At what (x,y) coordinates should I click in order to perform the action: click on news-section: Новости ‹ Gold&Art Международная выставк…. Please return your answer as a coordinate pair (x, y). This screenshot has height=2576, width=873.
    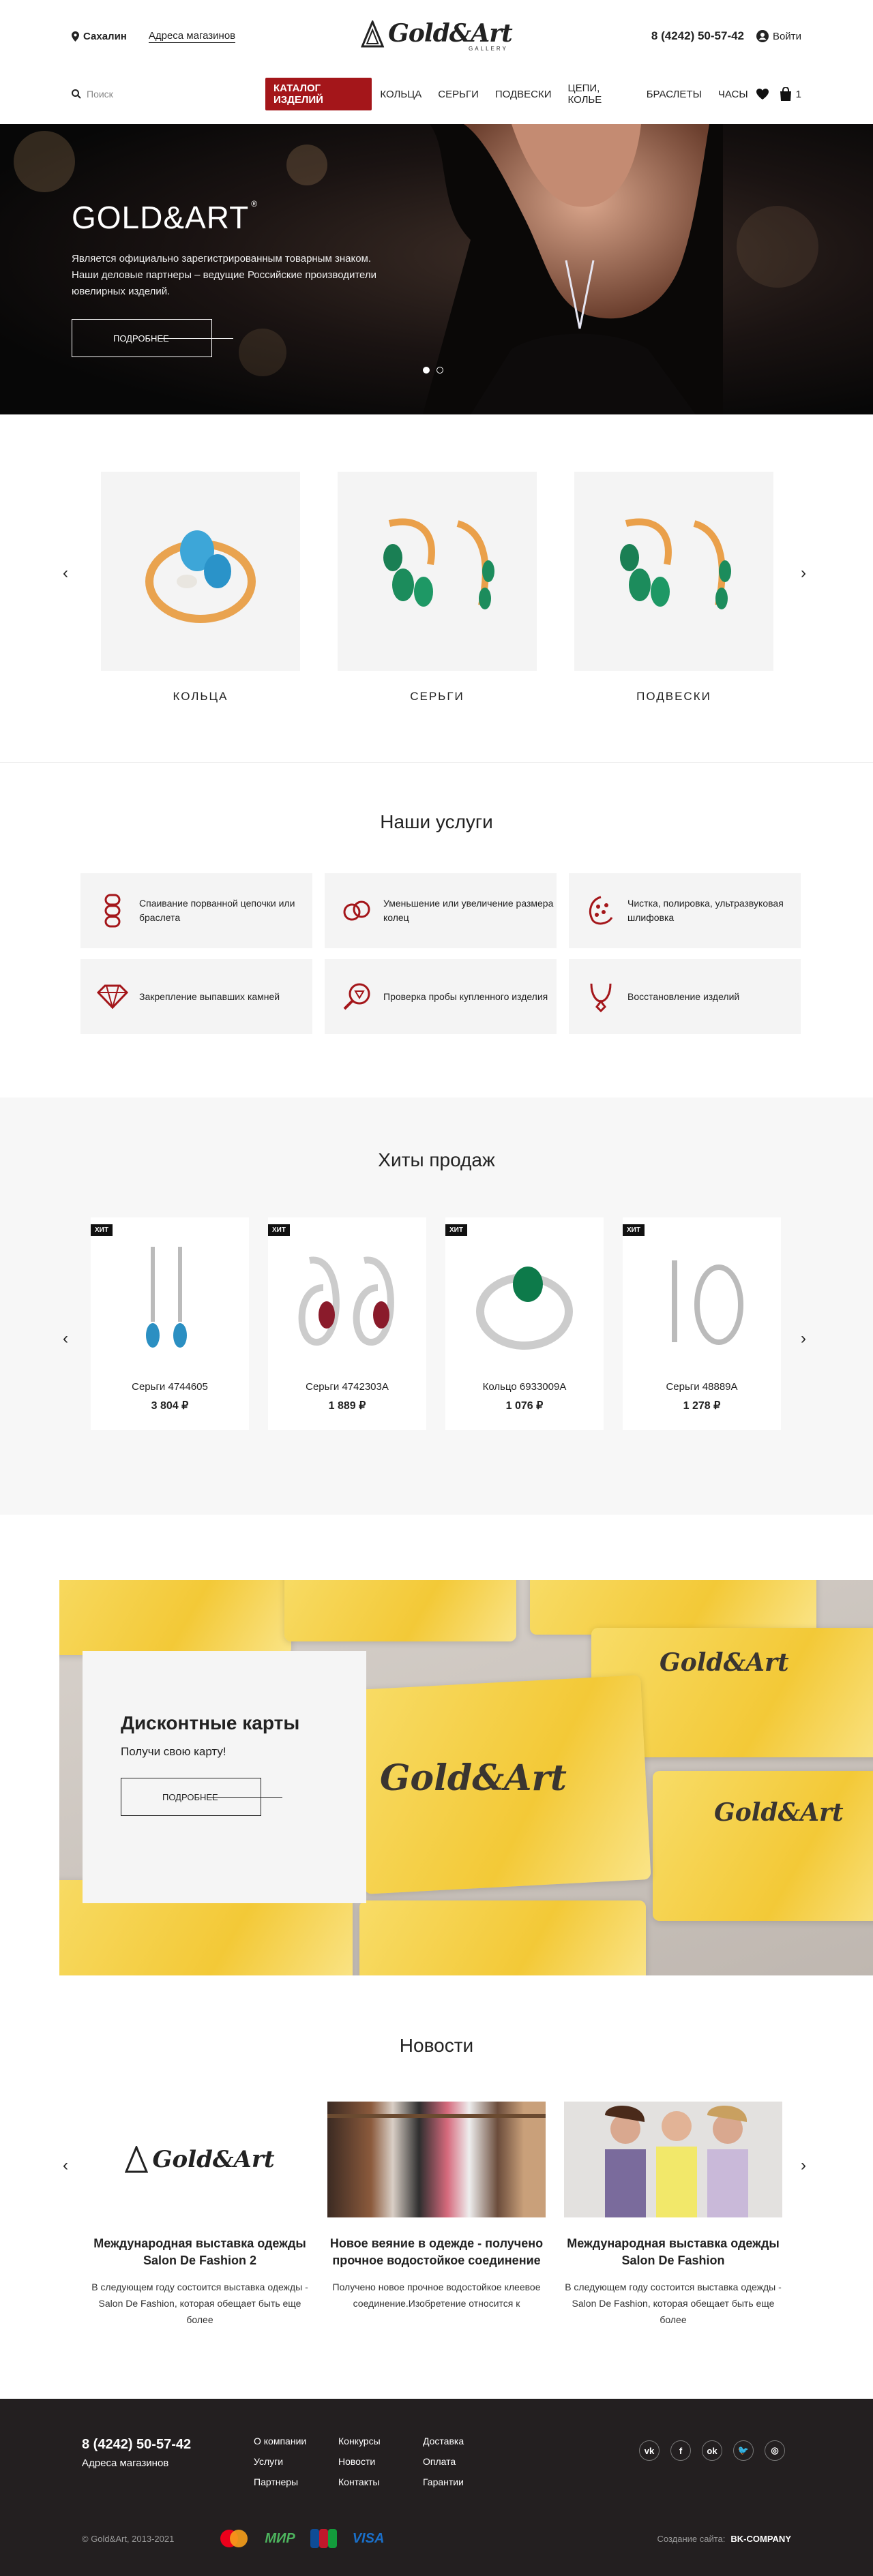
    Looking at the image, I should click on (436, 2180).